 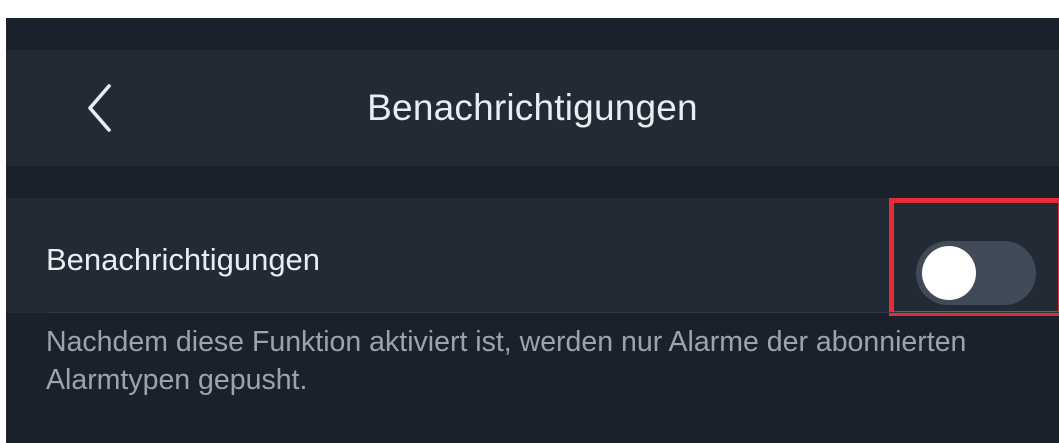 What do you see at coordinates (949, 273) in the screenshot?
I see `toggle-knob` at bounding box center [949, 273].